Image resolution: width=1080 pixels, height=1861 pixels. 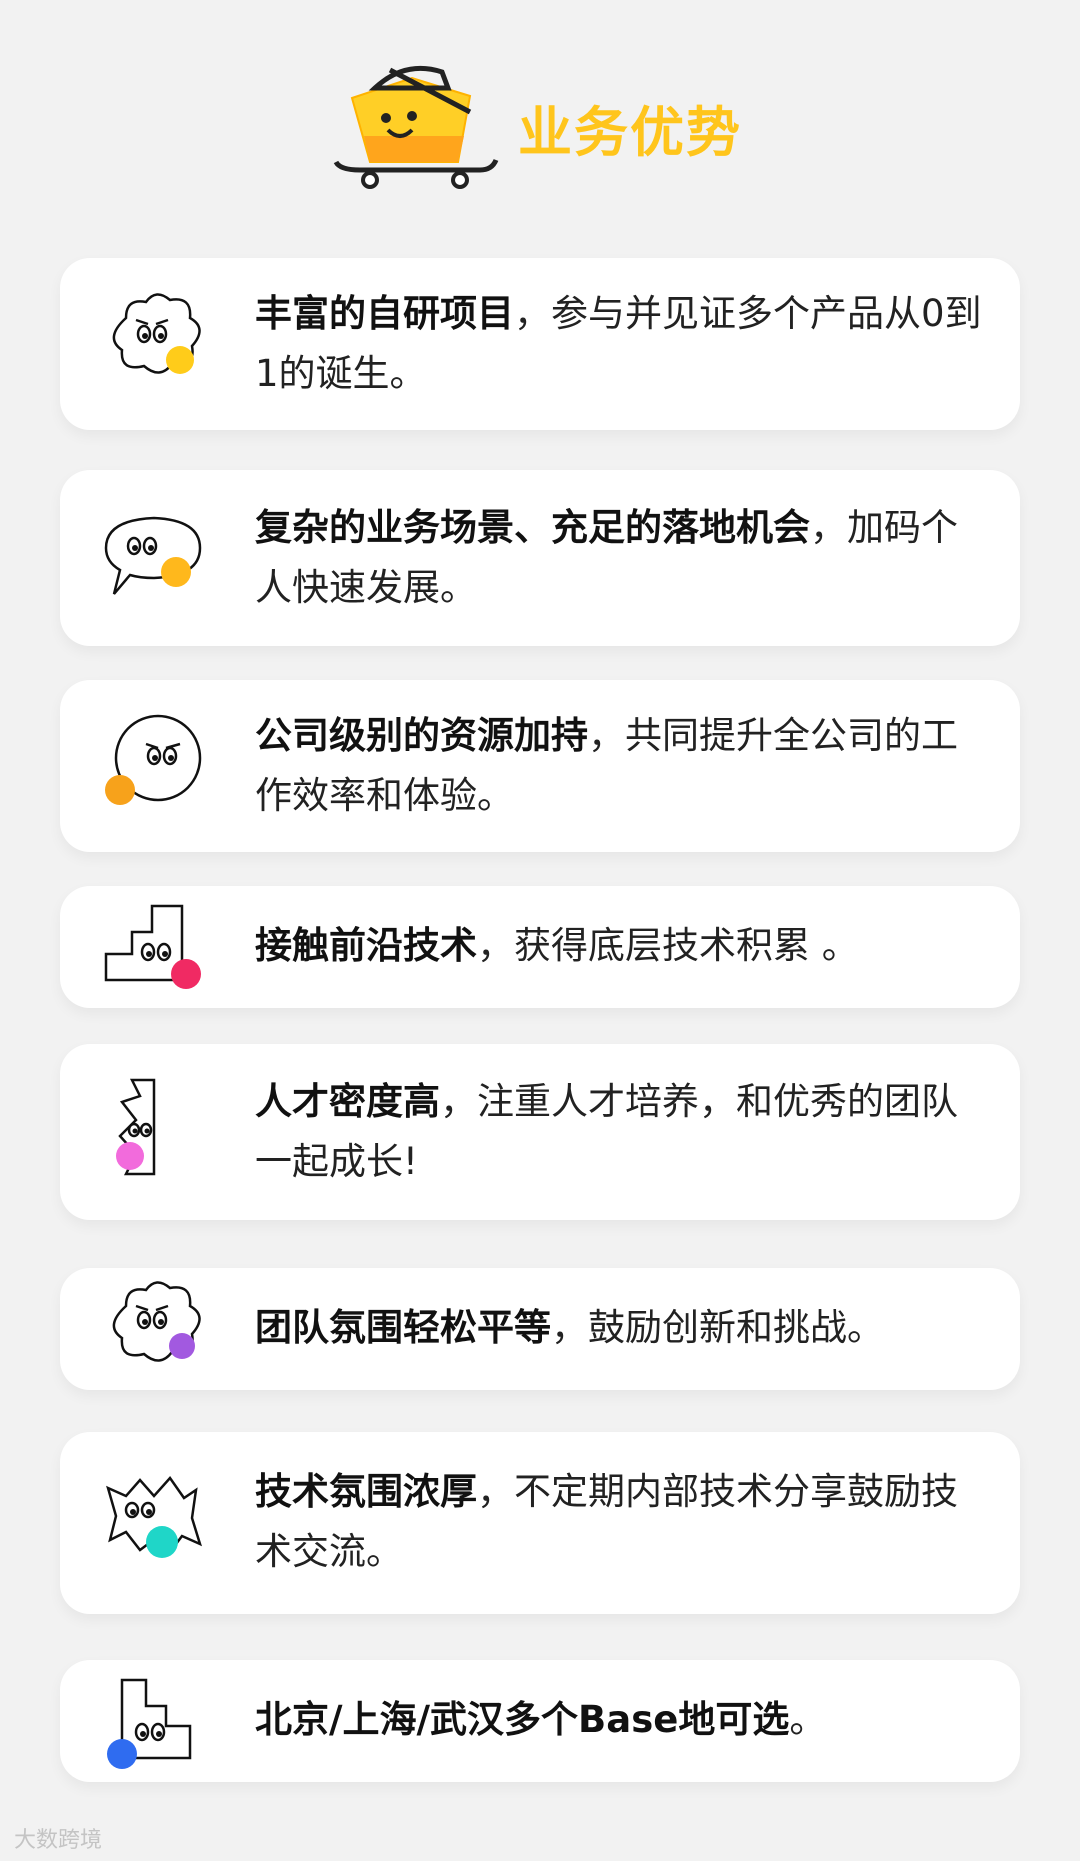 What do you see at coordinates (58, 1840) in the screenshot?
I see `watermark: 大数跨境` at bounding box center [58, 1840].